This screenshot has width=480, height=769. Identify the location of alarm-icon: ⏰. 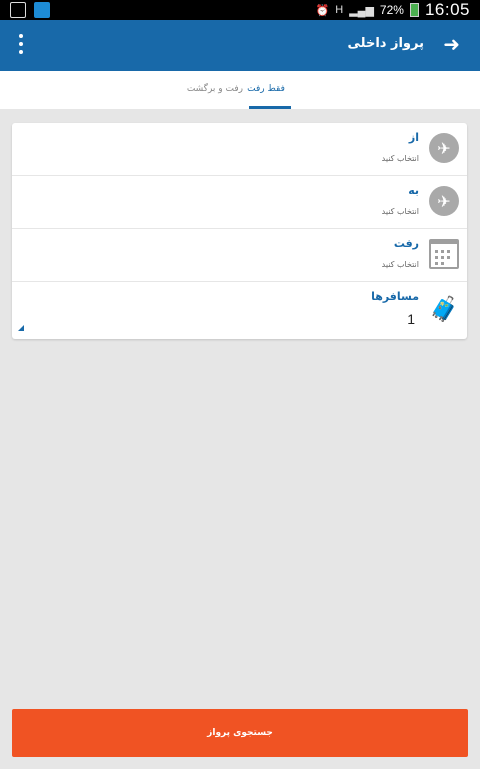
(322, 10).